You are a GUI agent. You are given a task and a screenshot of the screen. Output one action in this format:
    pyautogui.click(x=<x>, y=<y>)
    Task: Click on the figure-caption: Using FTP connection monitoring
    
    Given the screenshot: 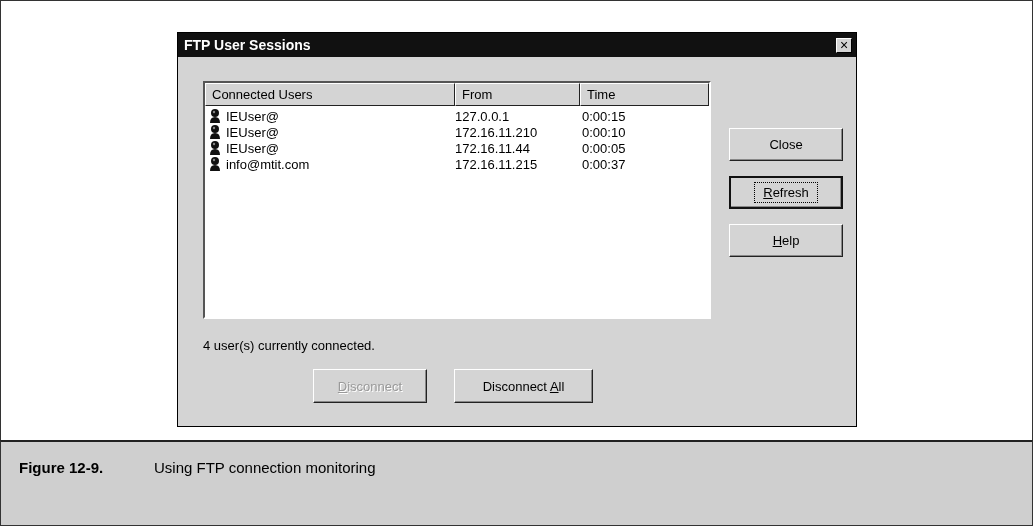 What is the action you would take?
    pyautogui.click(x=265, y=467)
    